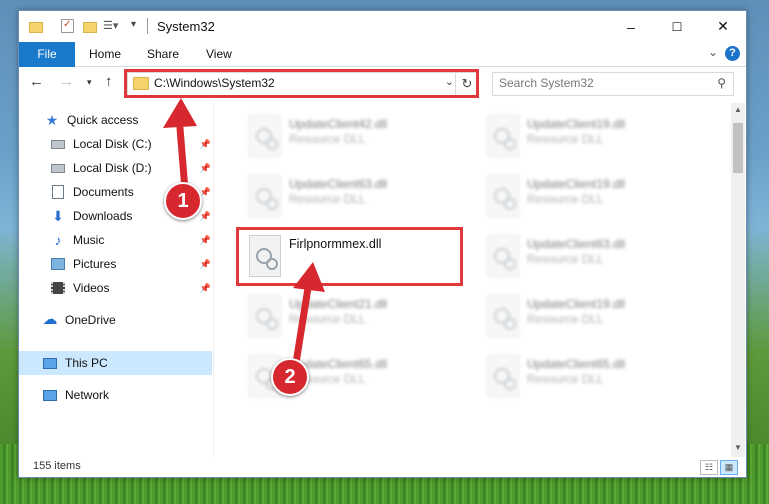 Image resolution: width=769 pixels, height=504 pixels. What do you see at coordinates (50, 395) in the screenshot?
I see `network-icon` at bounding box center [50, 395].